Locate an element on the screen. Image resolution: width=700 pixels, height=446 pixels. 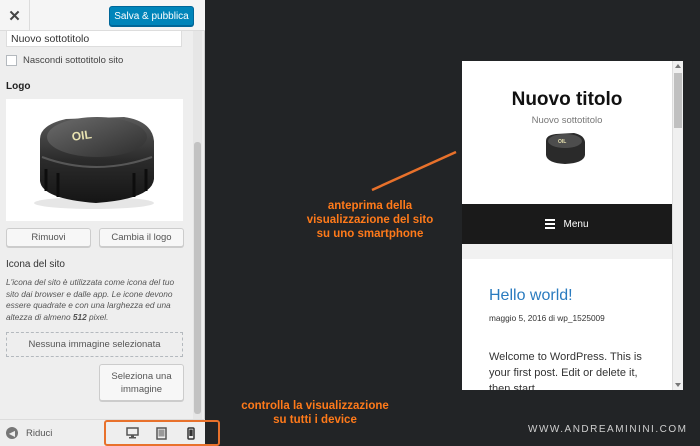
site-header: Nuovo titolo Nuovo sottotitolo OIL is located at coordinates (567, 132).